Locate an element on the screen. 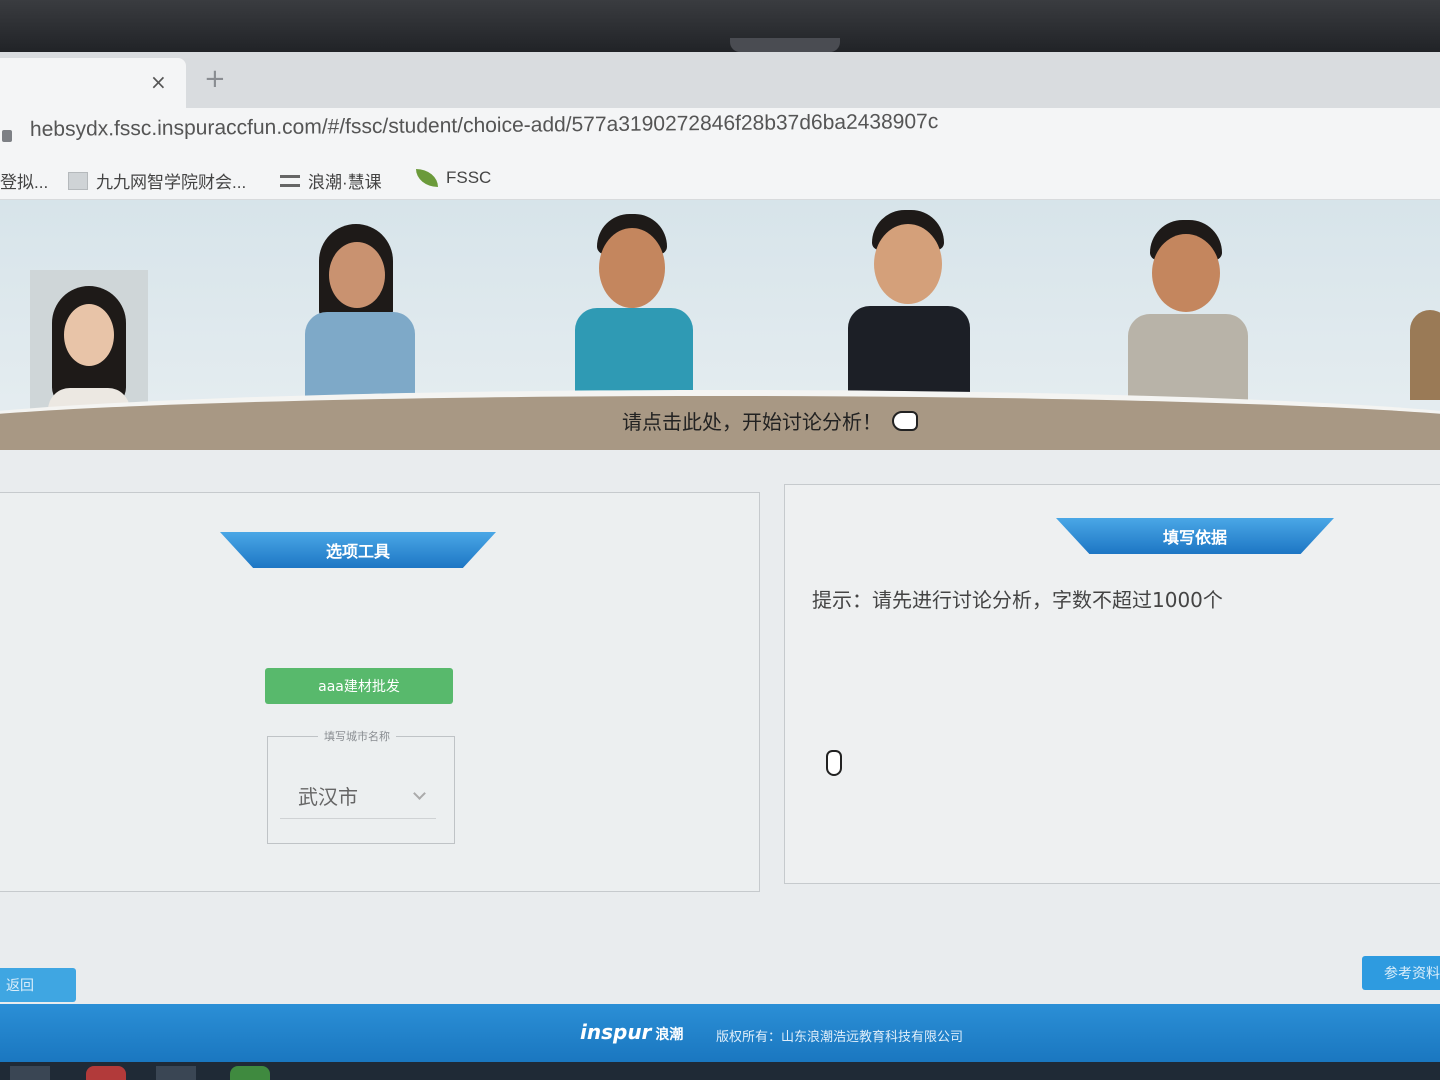 The image size is (1440, 1080). bookmark-label: 浪潮·慧课 is located at coordinates (345, 182).